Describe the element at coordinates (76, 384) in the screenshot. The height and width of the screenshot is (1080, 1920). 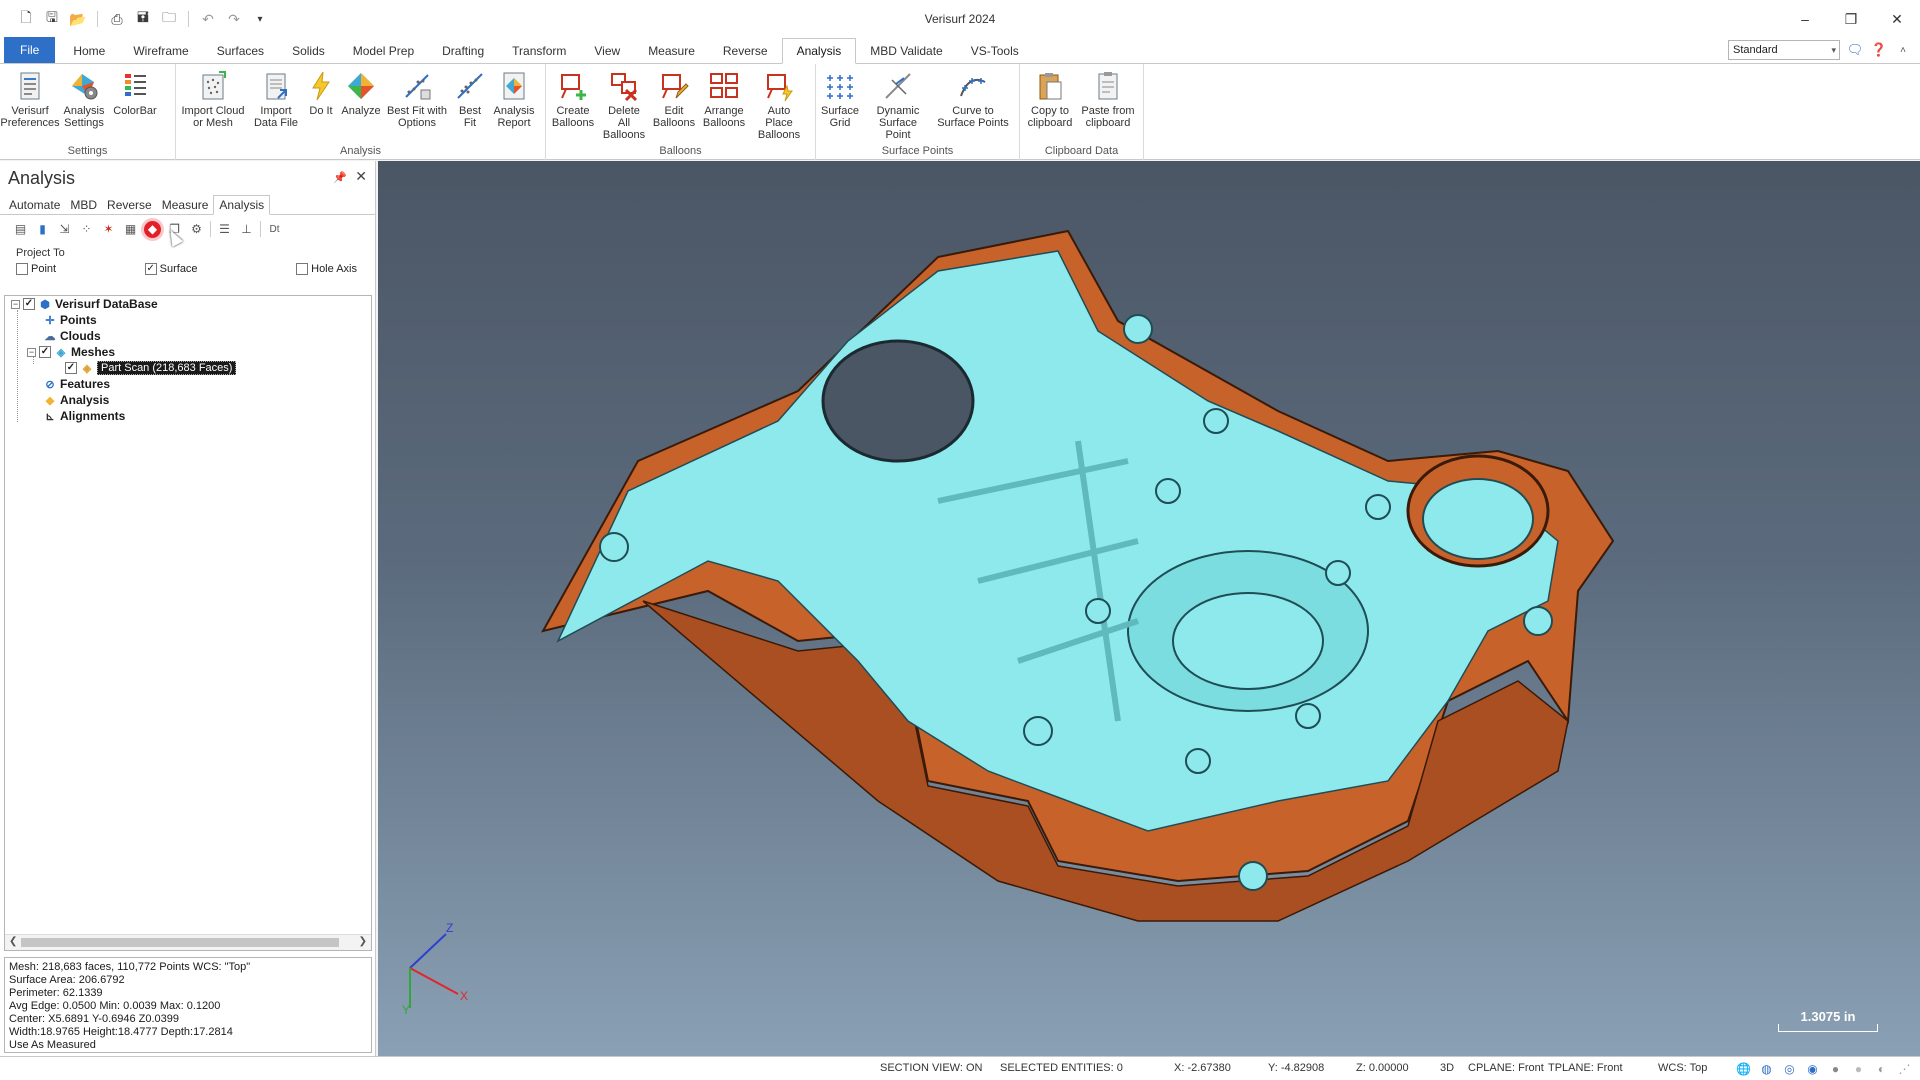
I see `tree-item-features: ⊘ Features` at that location.